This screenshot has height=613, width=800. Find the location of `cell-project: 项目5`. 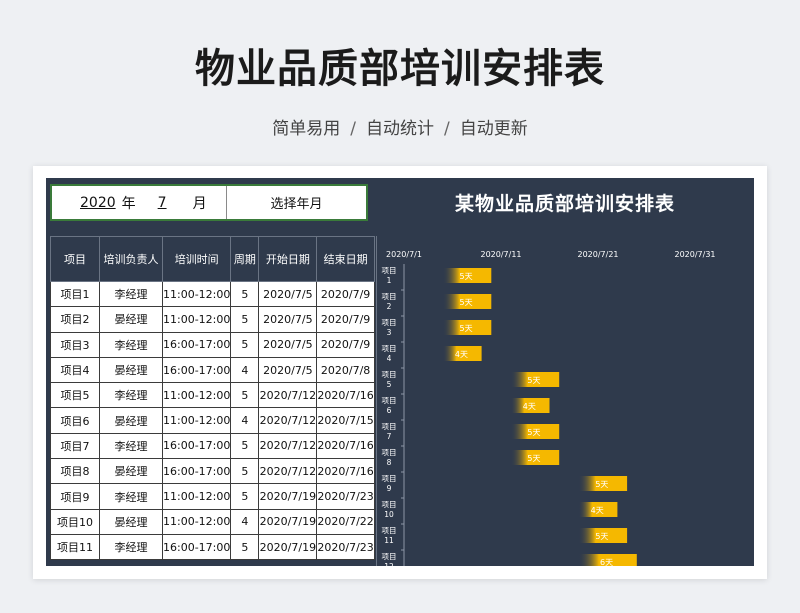

cell-project: 项目5 is located at coordinates (75, 395).